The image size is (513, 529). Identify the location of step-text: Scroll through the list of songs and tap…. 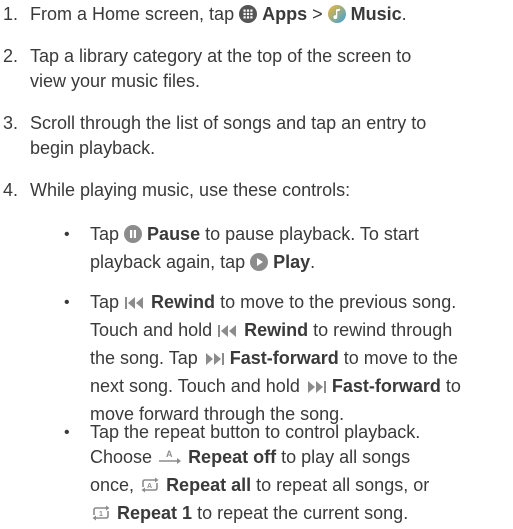
(228, 135).